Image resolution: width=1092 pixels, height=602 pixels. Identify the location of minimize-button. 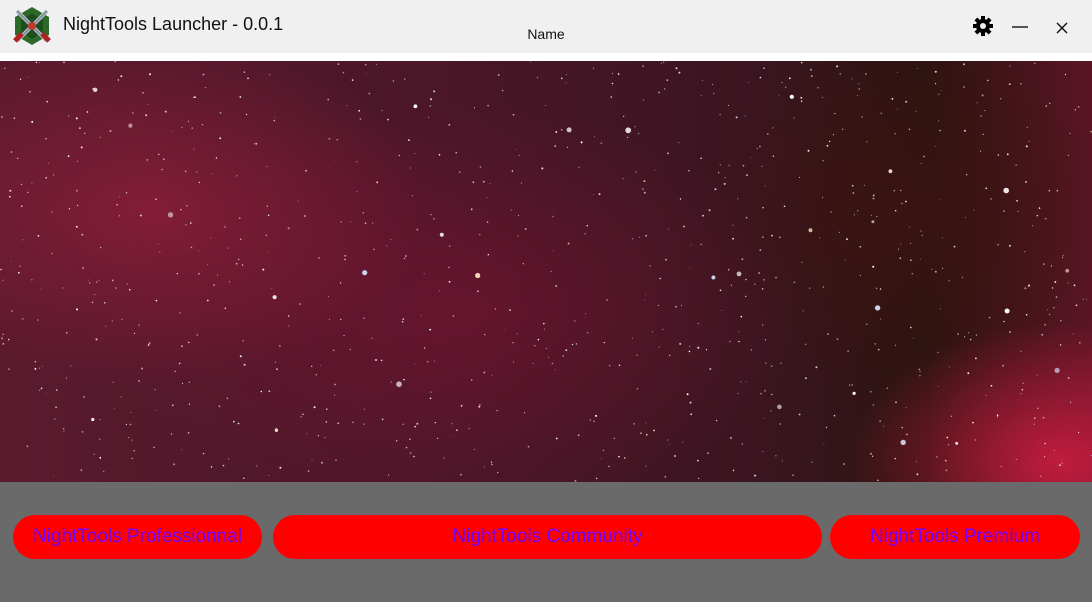
(1020, 26).